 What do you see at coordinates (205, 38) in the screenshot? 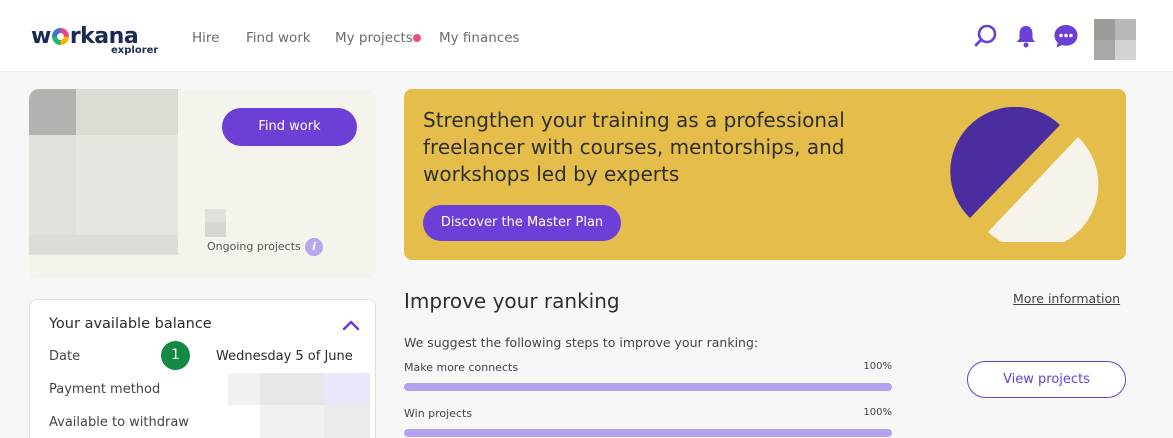
I see `nav-hire: Hire` at bounding box center [205, 38].